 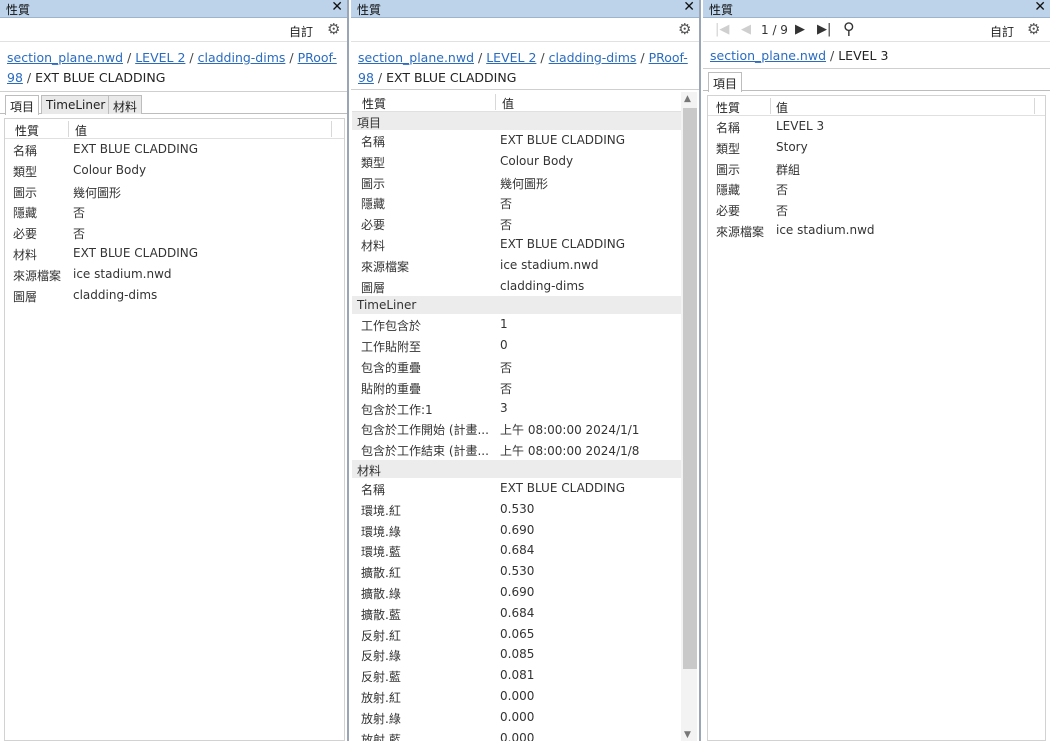 I want to click on property-row: 放射.綠 0.000, so click(x=516, y=717).